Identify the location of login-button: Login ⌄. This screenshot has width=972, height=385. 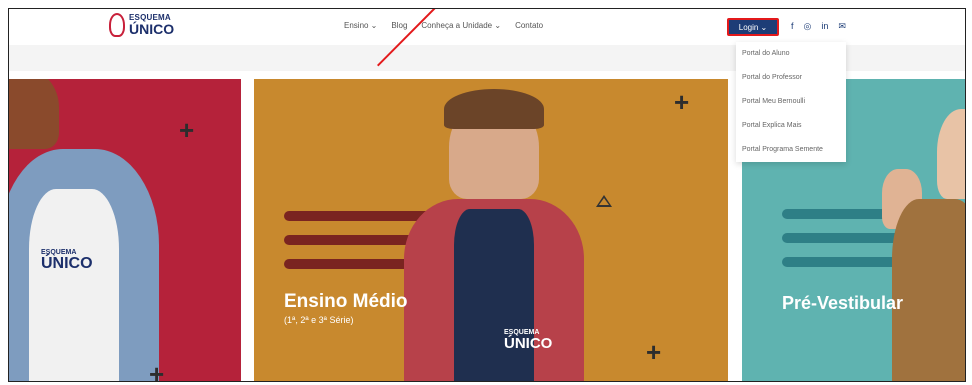
(753, 27).